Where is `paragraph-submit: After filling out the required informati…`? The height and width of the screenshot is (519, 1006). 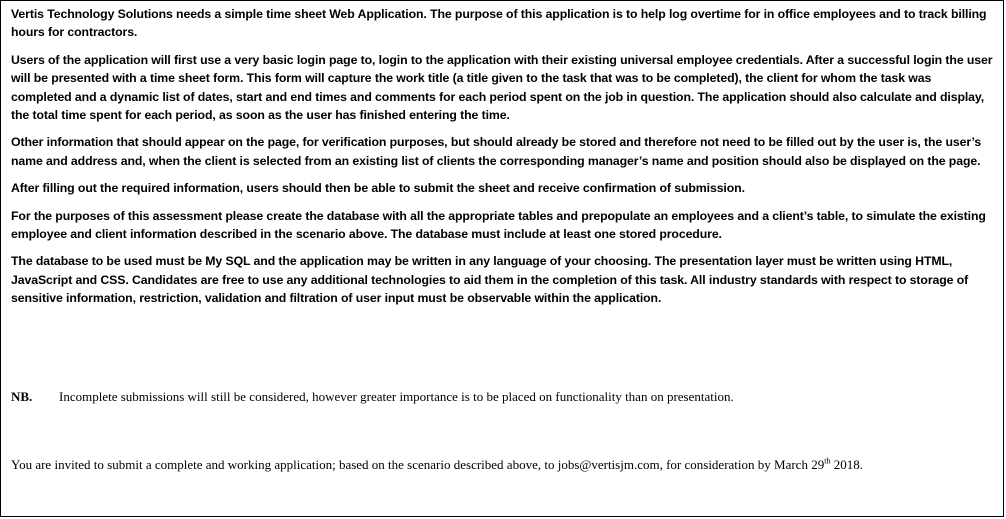
paragraph-submit: After filling out the required informati… is located at coordinates (378, 188).